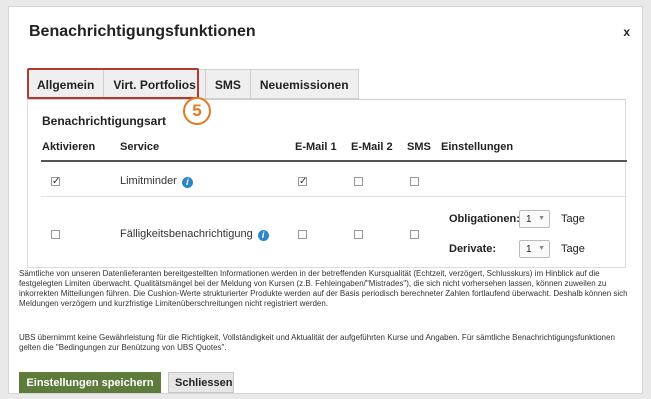 This screenshot has height=399, width=651. Describe the element at coordinates (372, 147) in the screenshot. I see `col-header-email2: E-Mail 2` at that location.